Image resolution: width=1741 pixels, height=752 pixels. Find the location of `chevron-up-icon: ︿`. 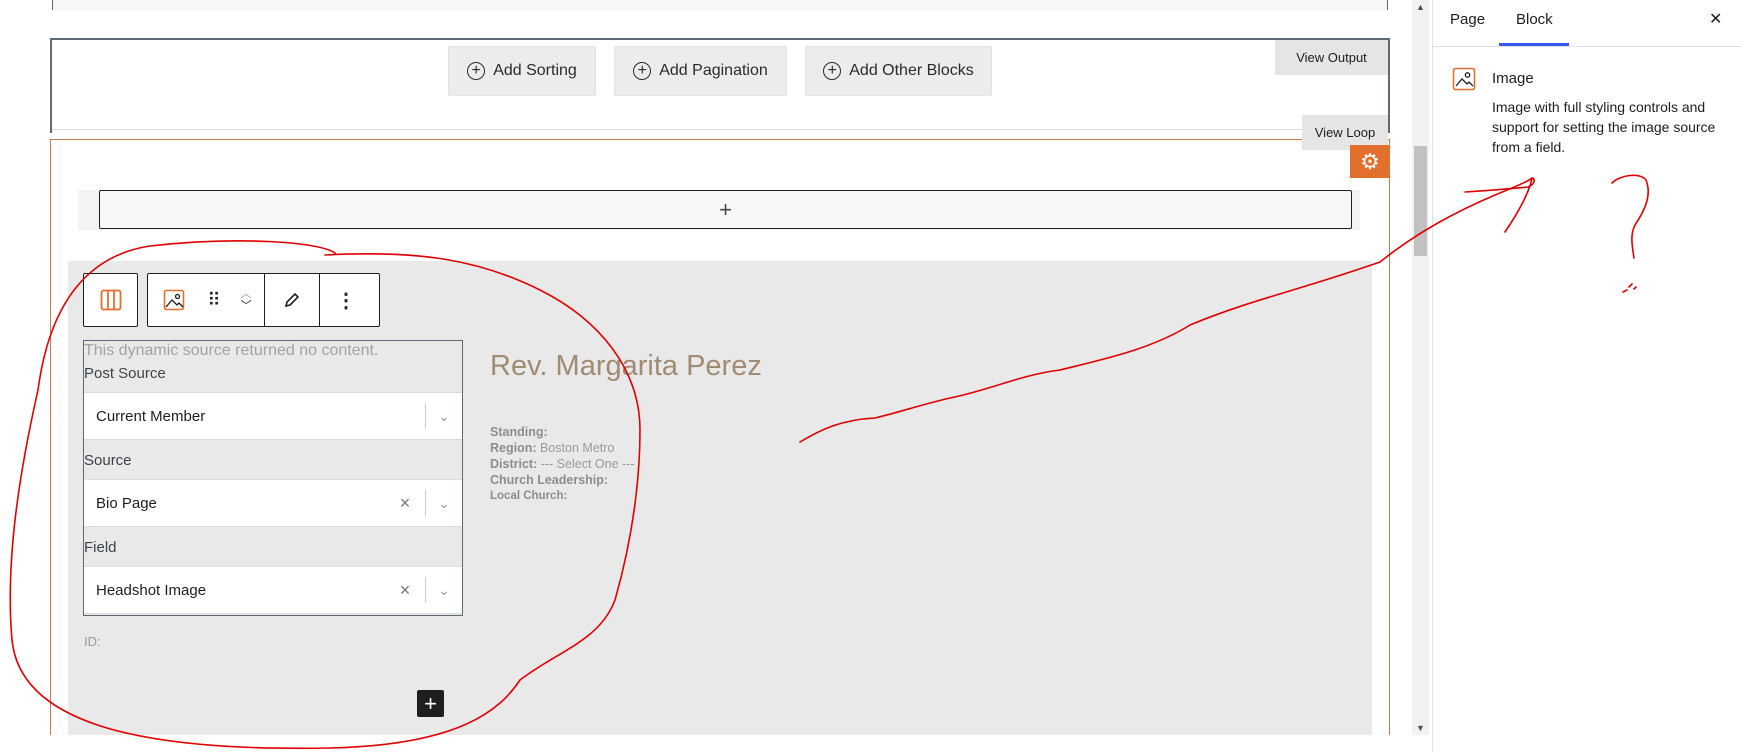

chevron-up-icon: ︿ is located at coordinates (246, 294).